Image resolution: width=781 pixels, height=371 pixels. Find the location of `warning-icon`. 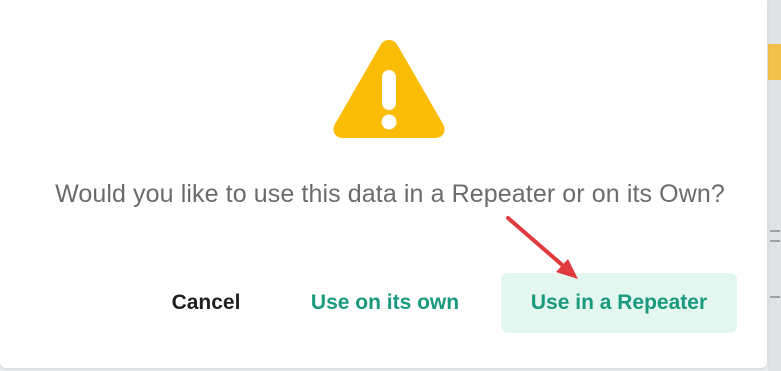

warning-icon is located at coordinates (389, 89).